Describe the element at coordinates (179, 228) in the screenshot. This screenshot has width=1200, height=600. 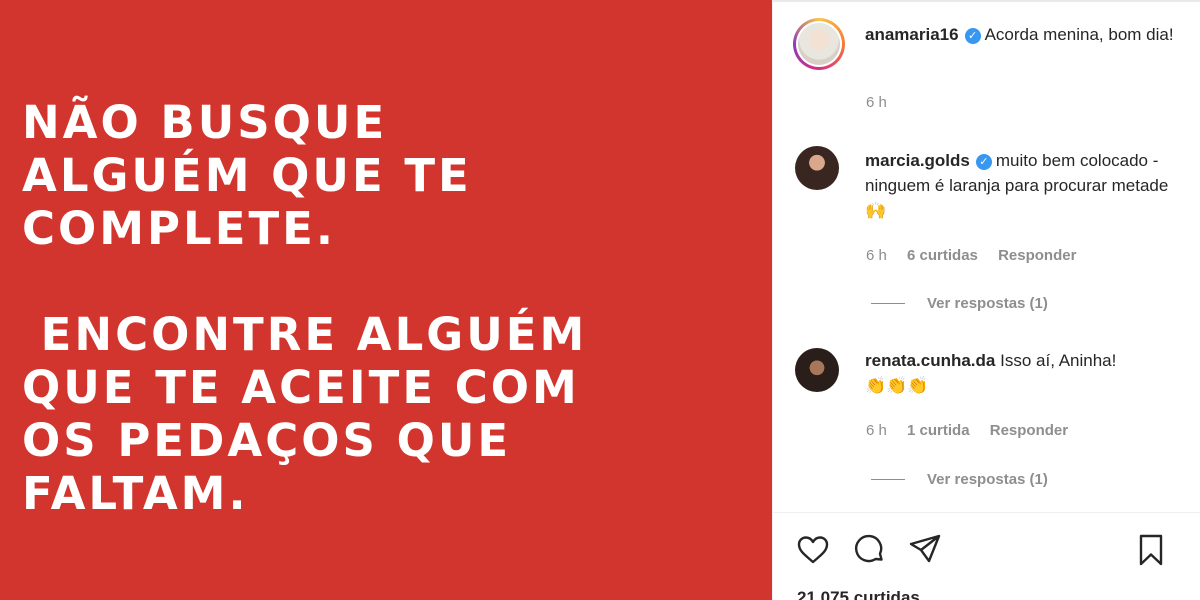
I see `quote-line: COMPLETE.` at that location.